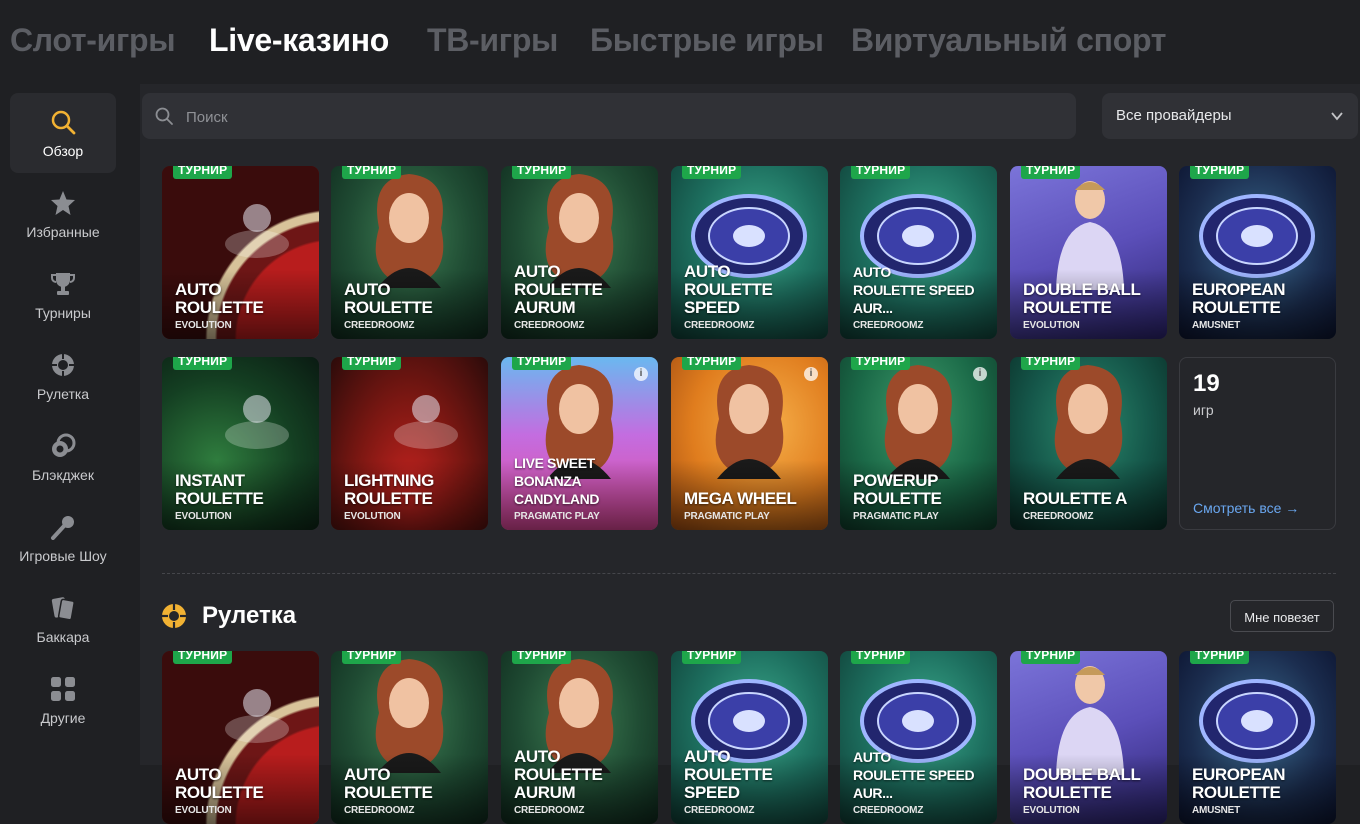 The width and height of the screenshot is (1360, 824). I want to click on sidebar-item-tournaments: Турниры, so click(63, 295).